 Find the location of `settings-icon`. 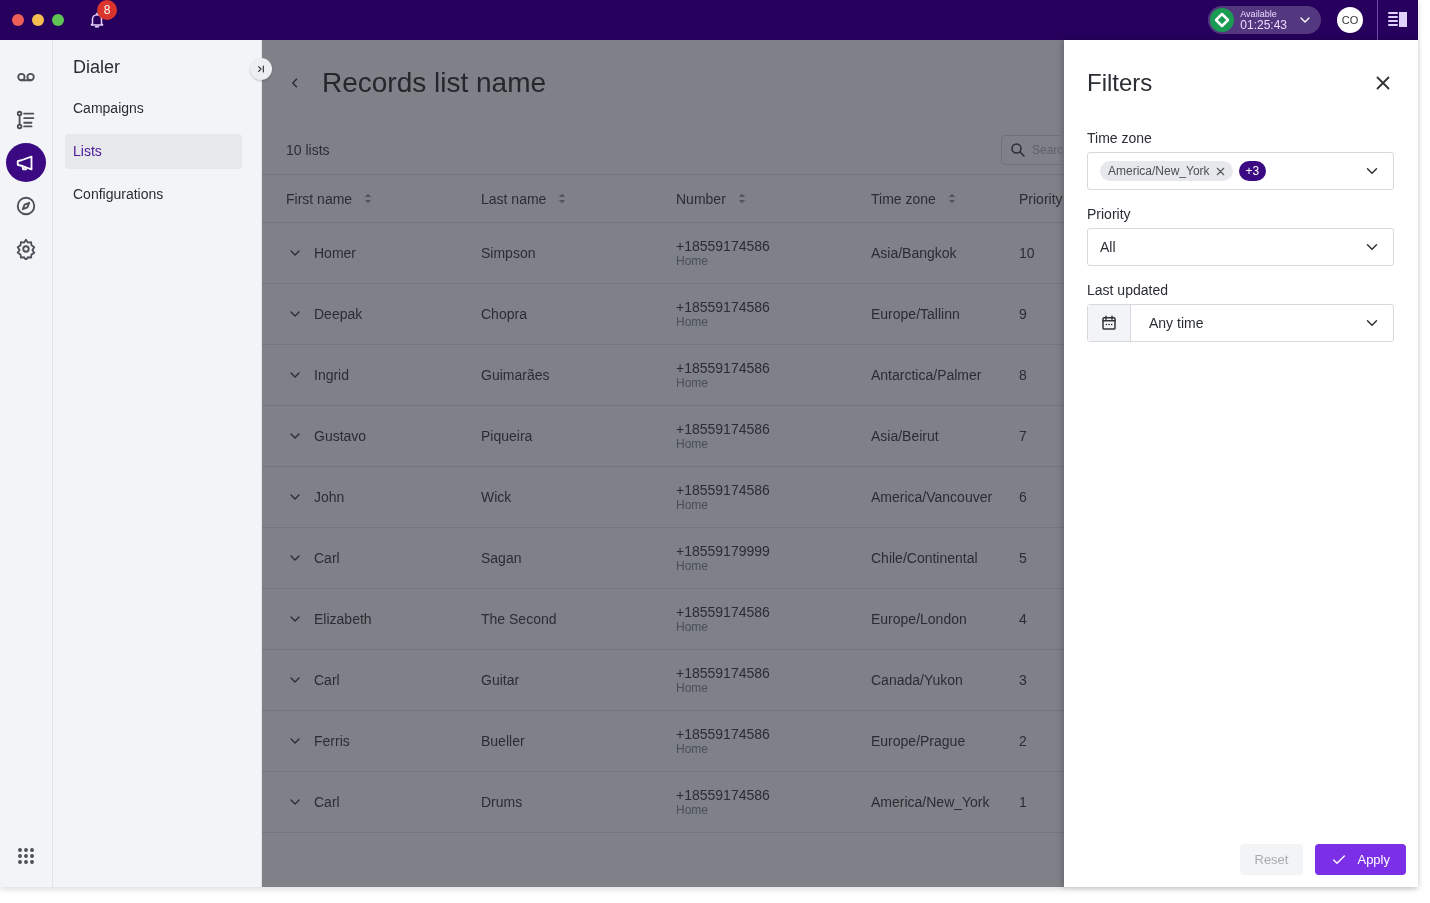

settings-icon is located at coordinates (26, 248).